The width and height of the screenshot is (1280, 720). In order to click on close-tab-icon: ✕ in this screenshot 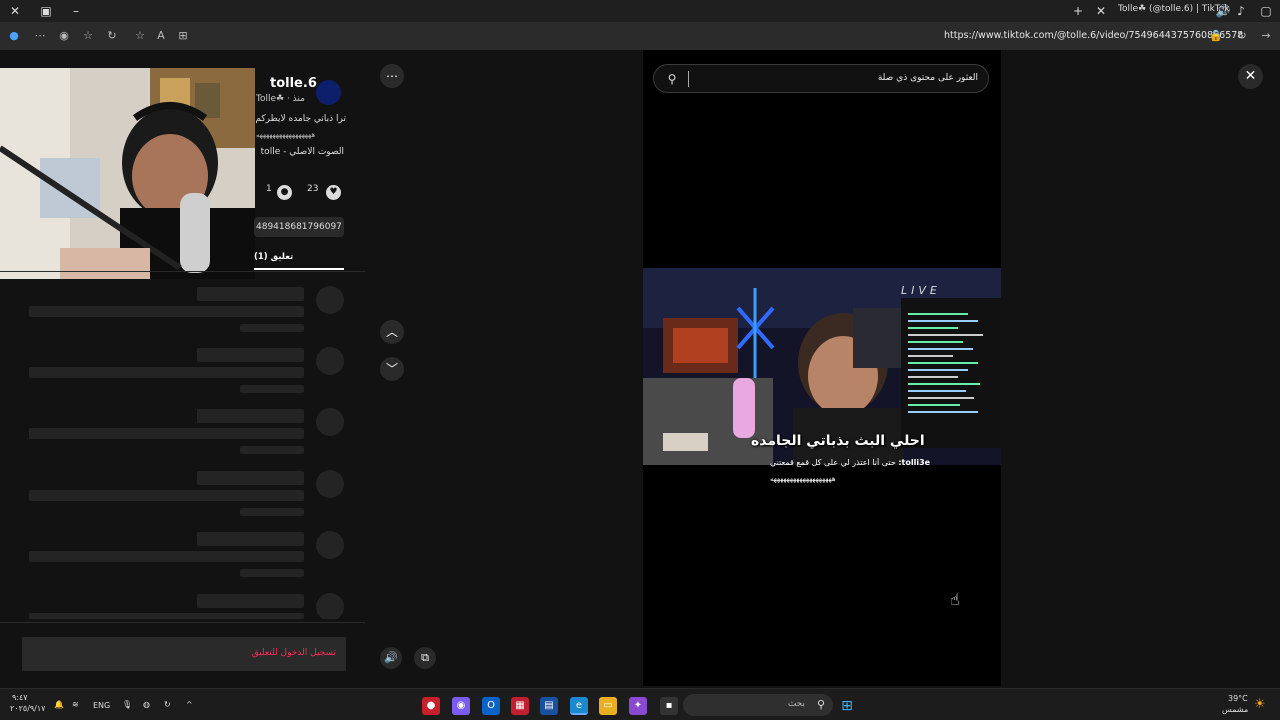, I will do `click(1101, 11)`.